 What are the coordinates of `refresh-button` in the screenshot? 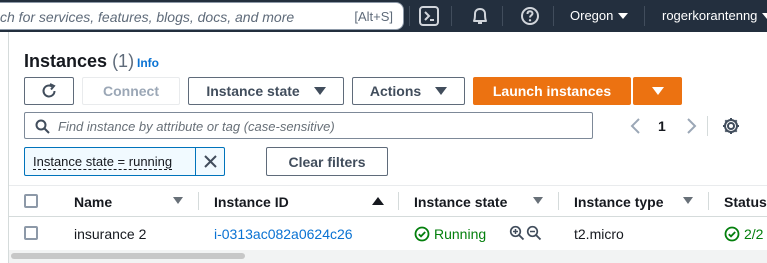 It's located at (49, 91).